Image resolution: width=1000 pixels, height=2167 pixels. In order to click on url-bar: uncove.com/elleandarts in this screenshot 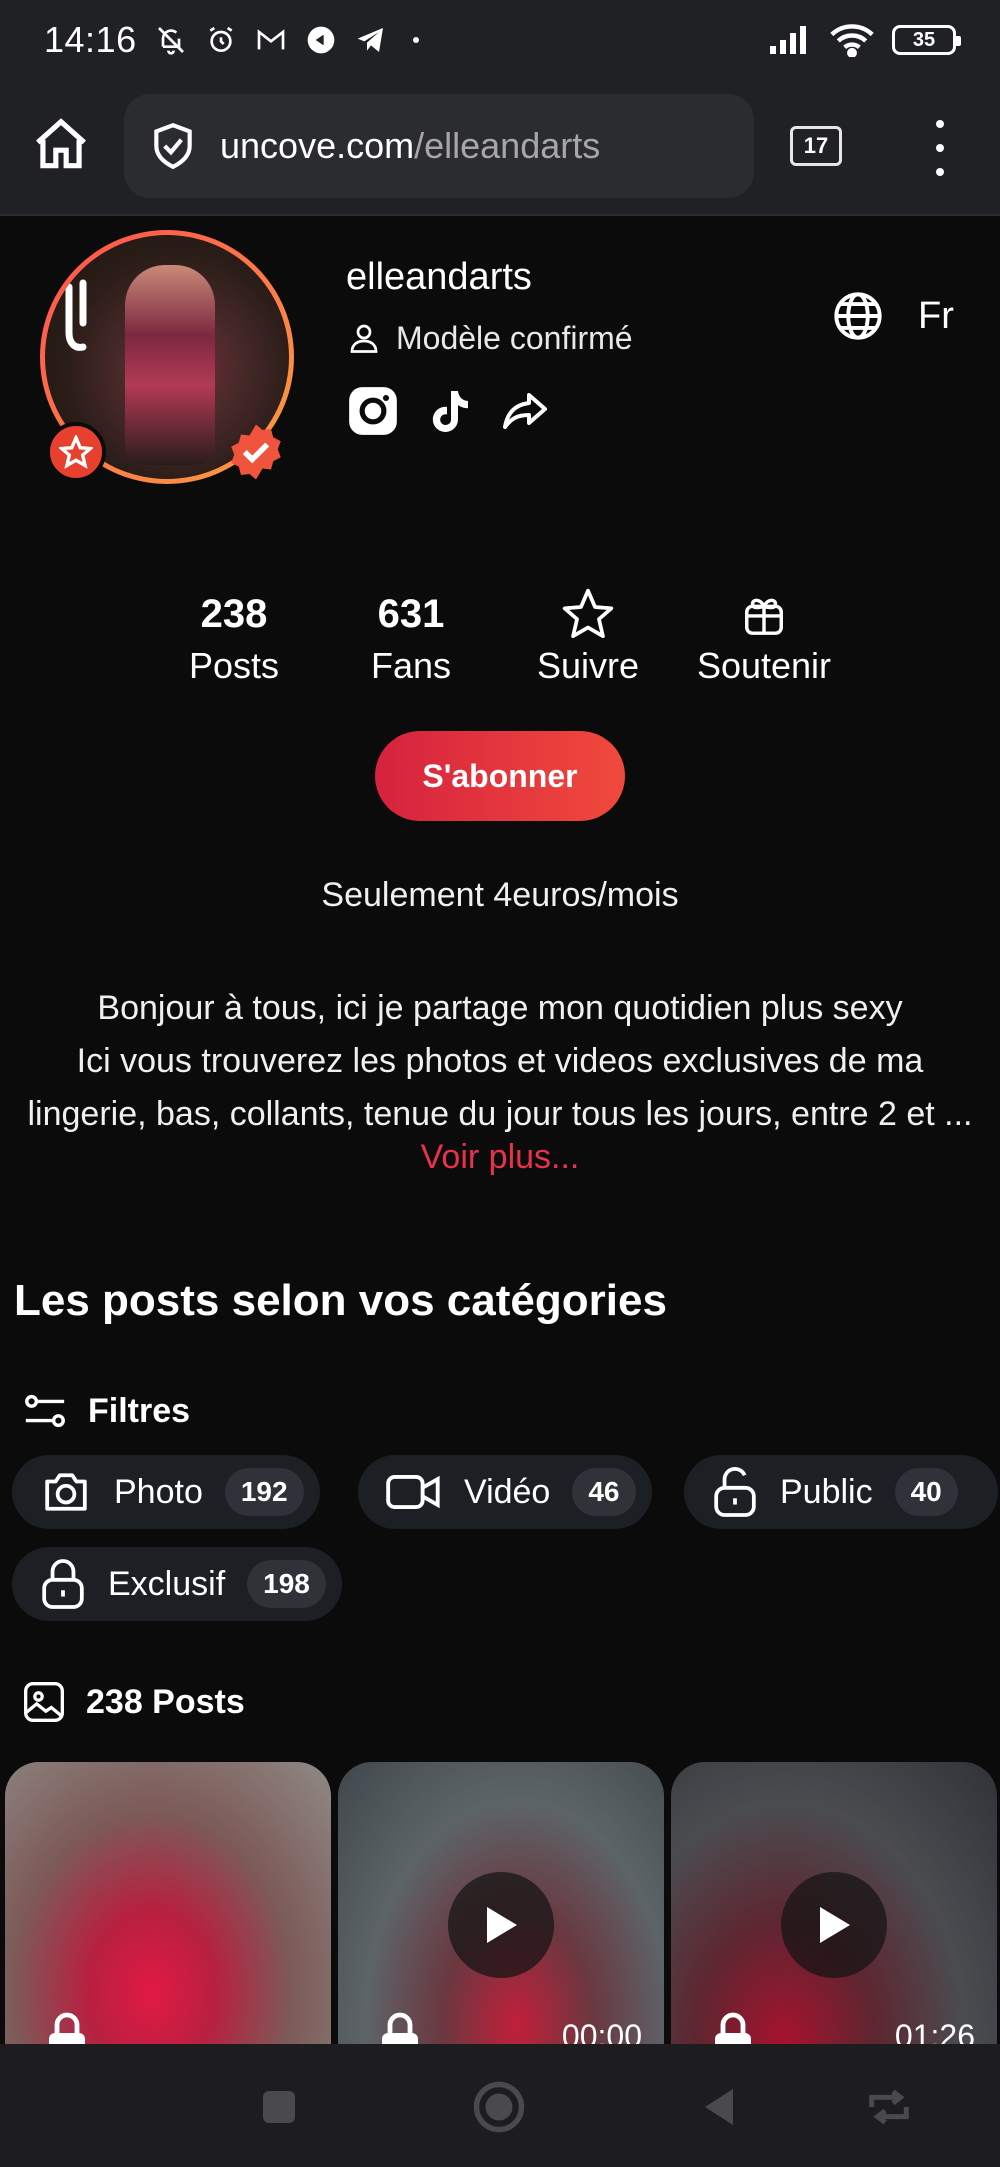, I will do `click(439, 146)`.